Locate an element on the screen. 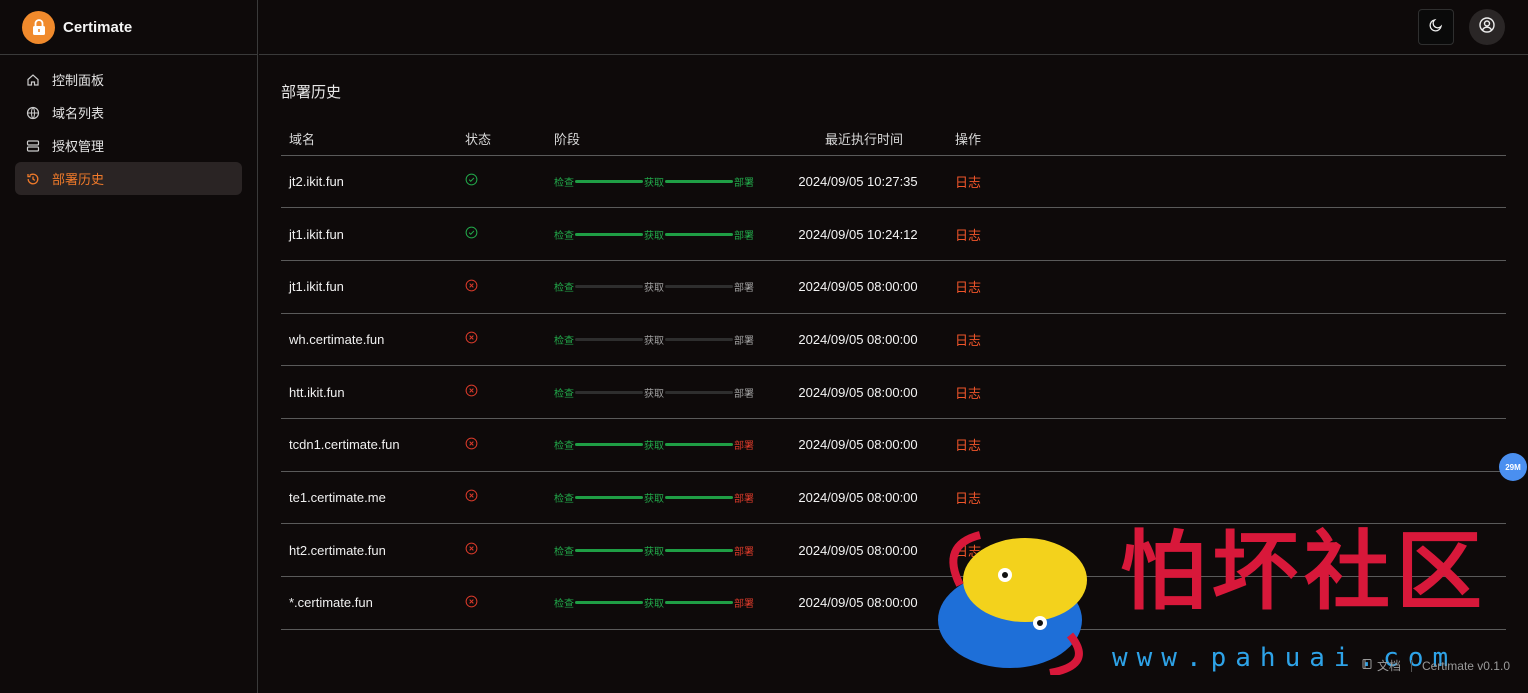  brand: Certimate is located at coordinates (128, 27).